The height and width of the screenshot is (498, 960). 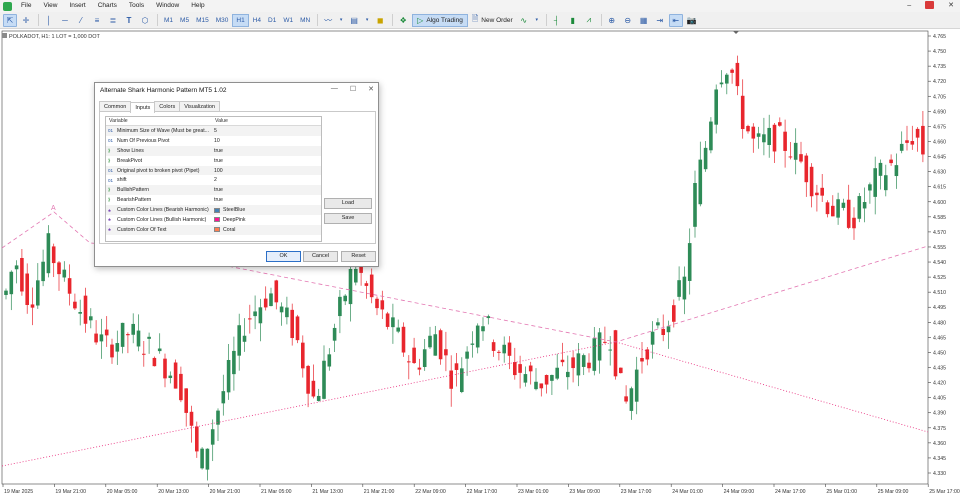 What do you see at coordinates (283, 256) in the screenshot?
I see `ok-button: OK` at bounding box center [283, 256].